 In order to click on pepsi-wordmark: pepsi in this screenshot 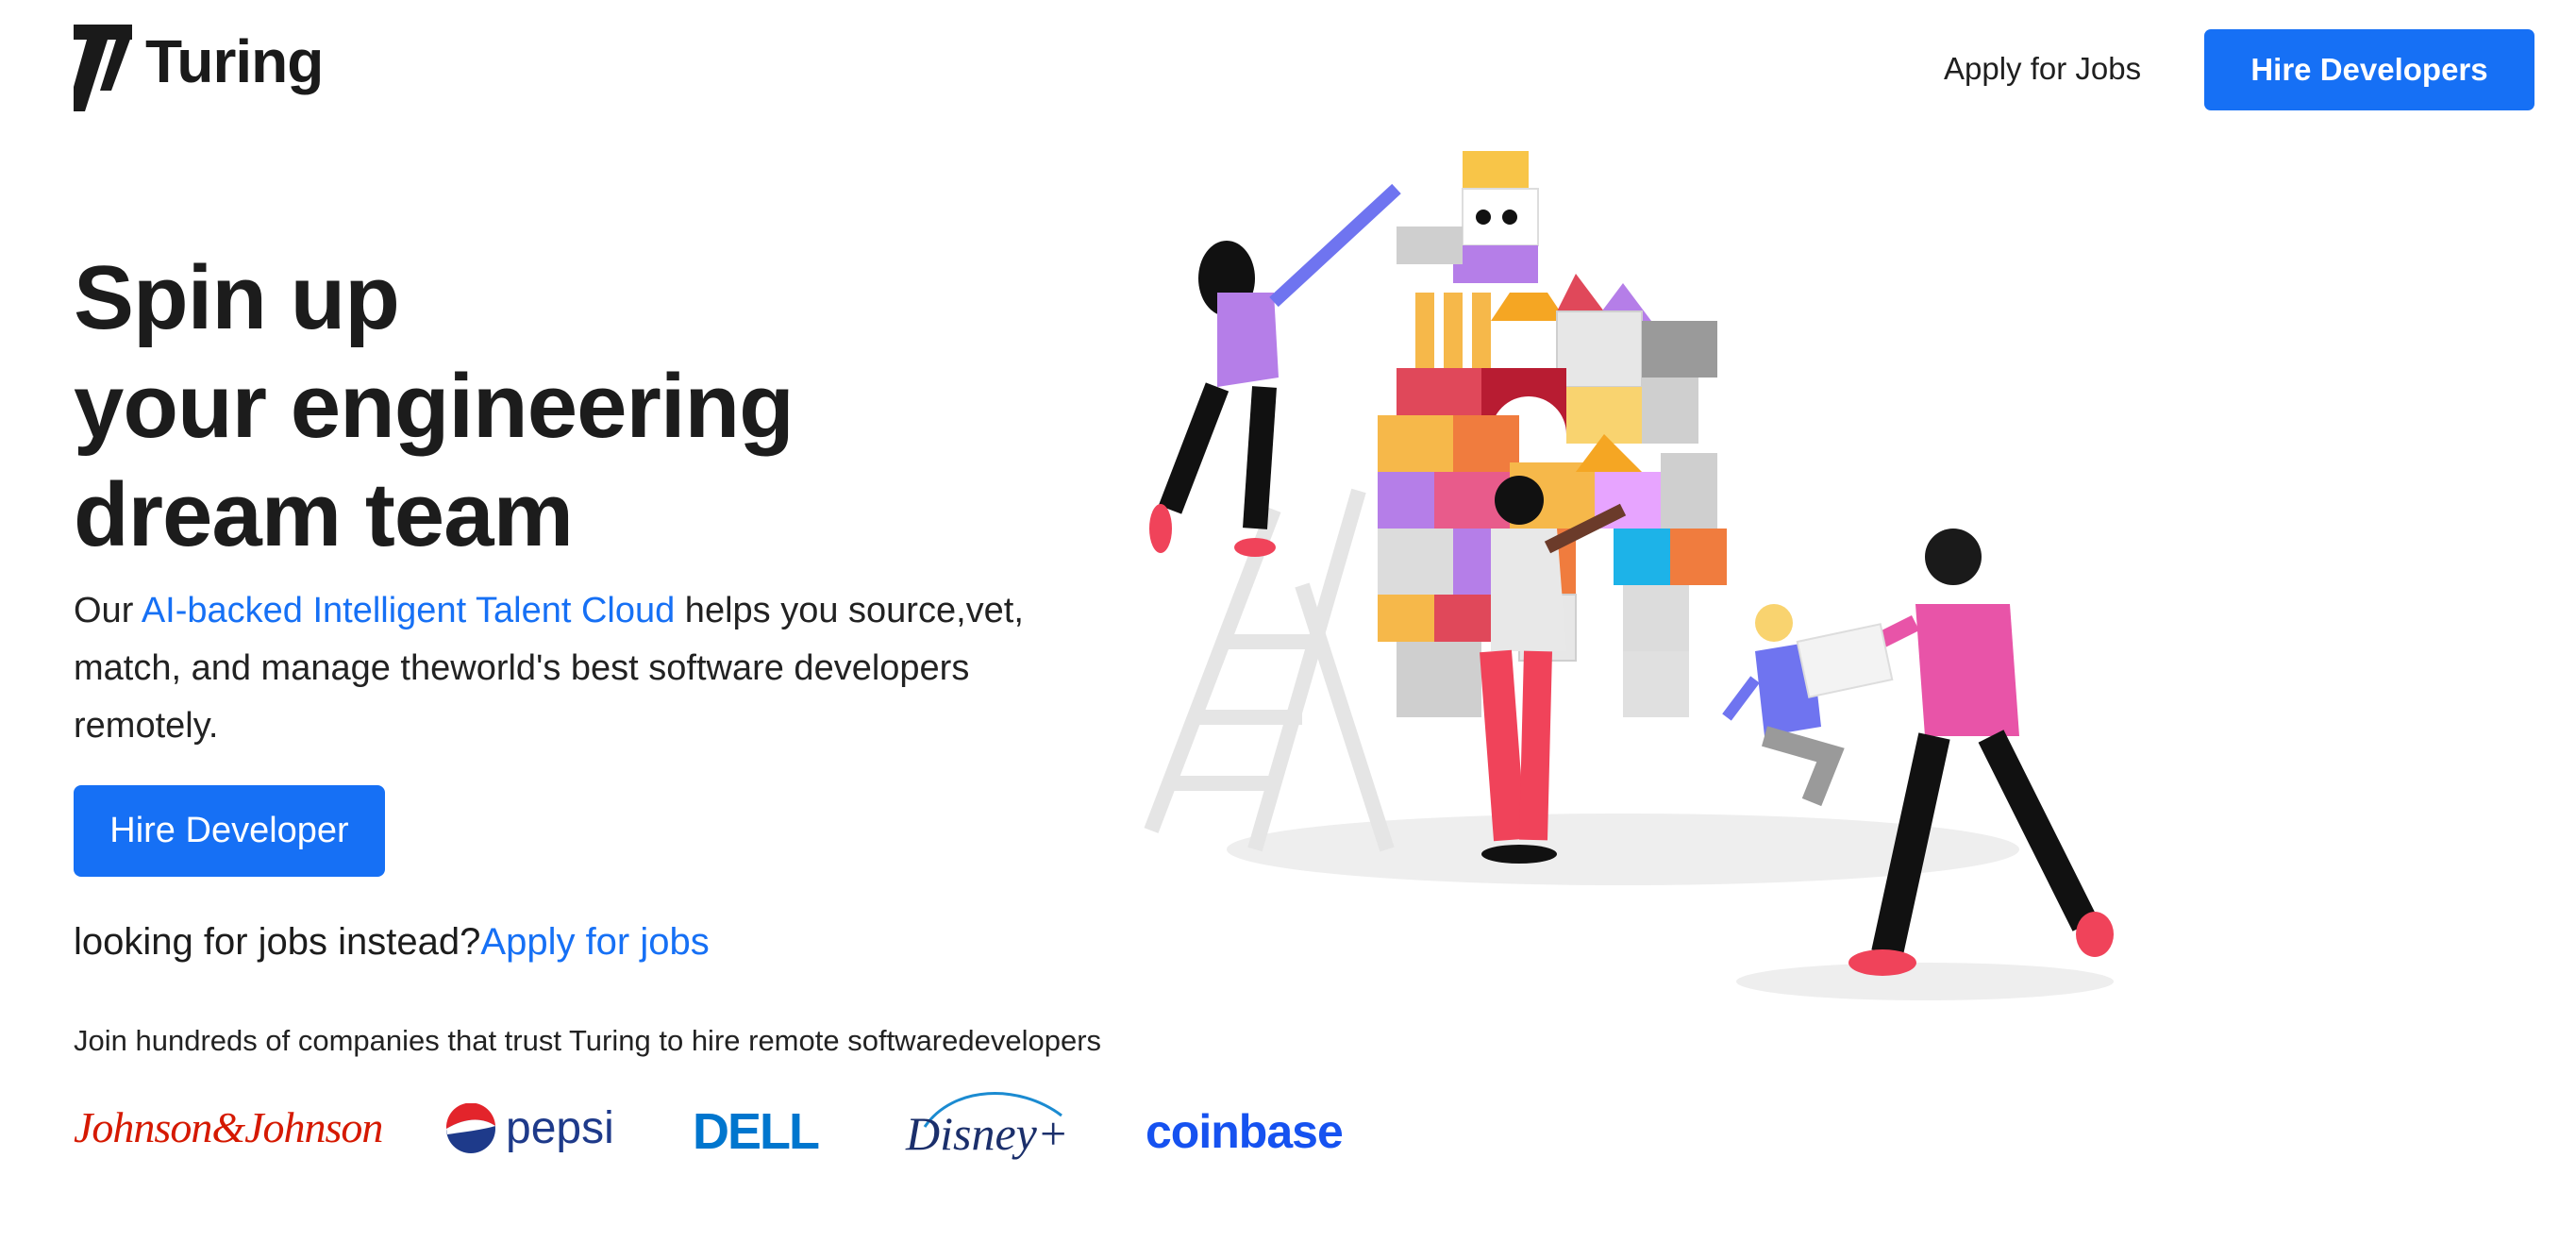, I will do `click(560, 1128)`.